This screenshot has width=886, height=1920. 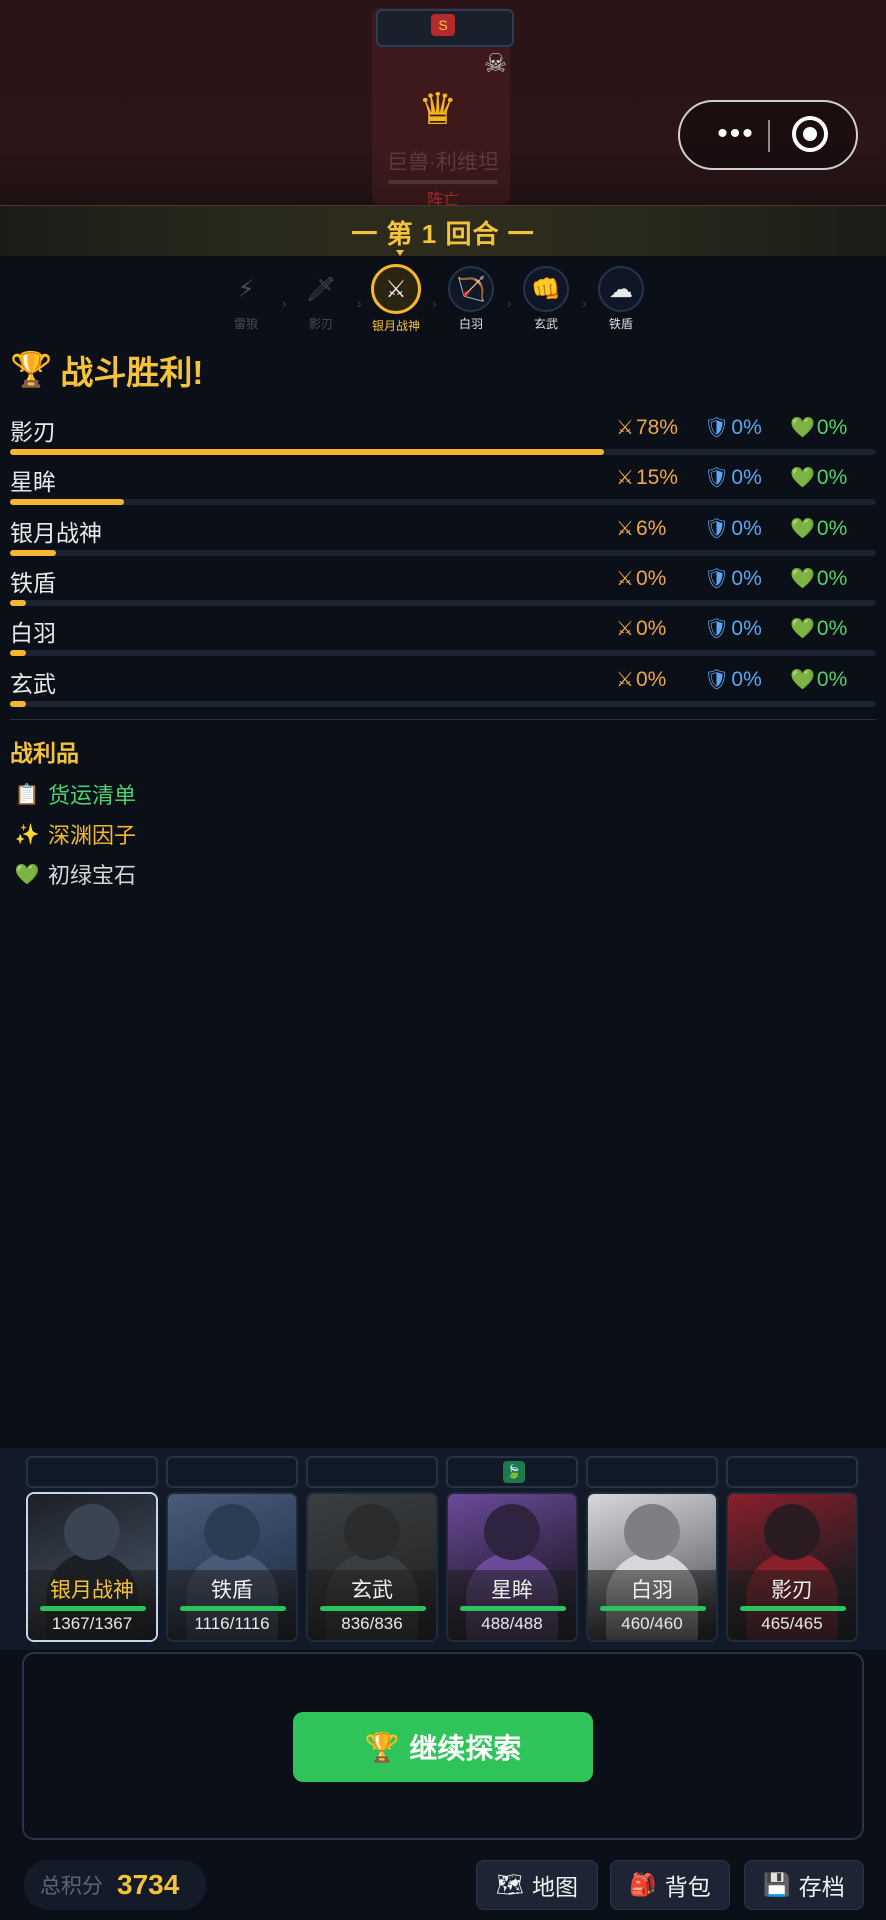 I want to click on stat-row: 银月战神 ⚔ 6% 🛡 0% 💚 0%, so click(x=443, y=539).